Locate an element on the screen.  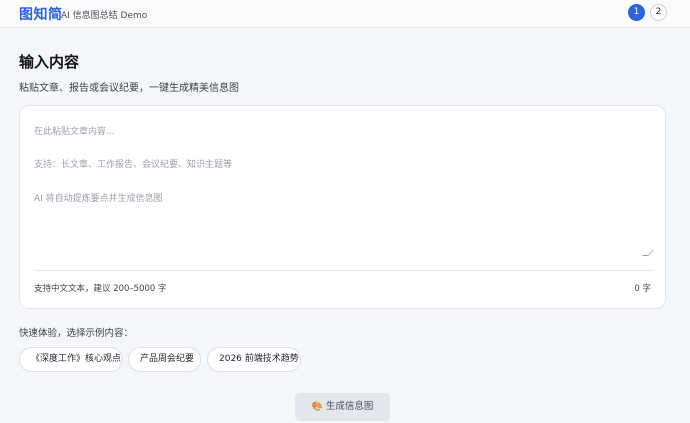
placeholder-line: 支持：长文章、工作报告、会议纪要、知识主题等 is located at coordinates (133, 165).